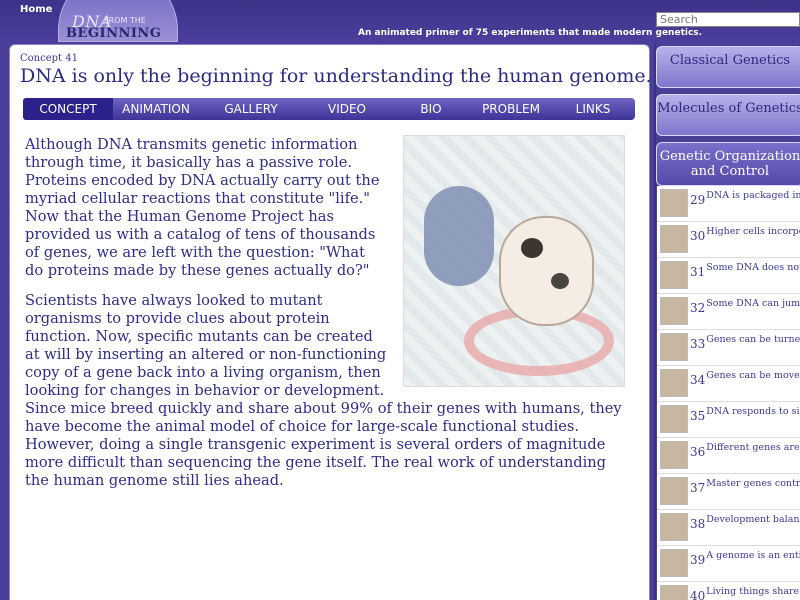 This screenshot has width=800, height=600. I want to click on list-item: 29DNA is packaged in a chromosome., so click(728, 204).